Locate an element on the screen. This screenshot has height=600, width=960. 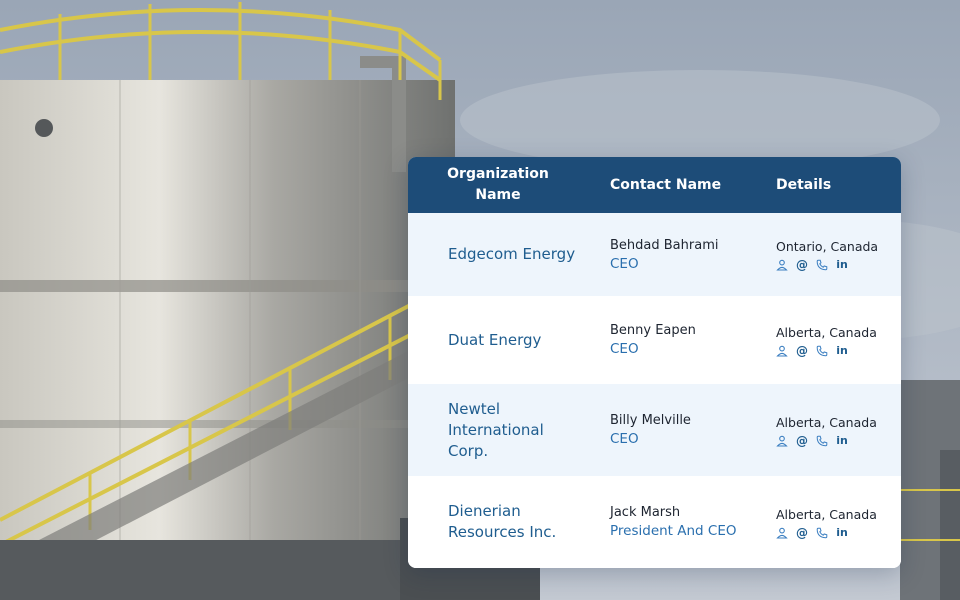
column-header-details: Details is located at coordinates (831, 185).